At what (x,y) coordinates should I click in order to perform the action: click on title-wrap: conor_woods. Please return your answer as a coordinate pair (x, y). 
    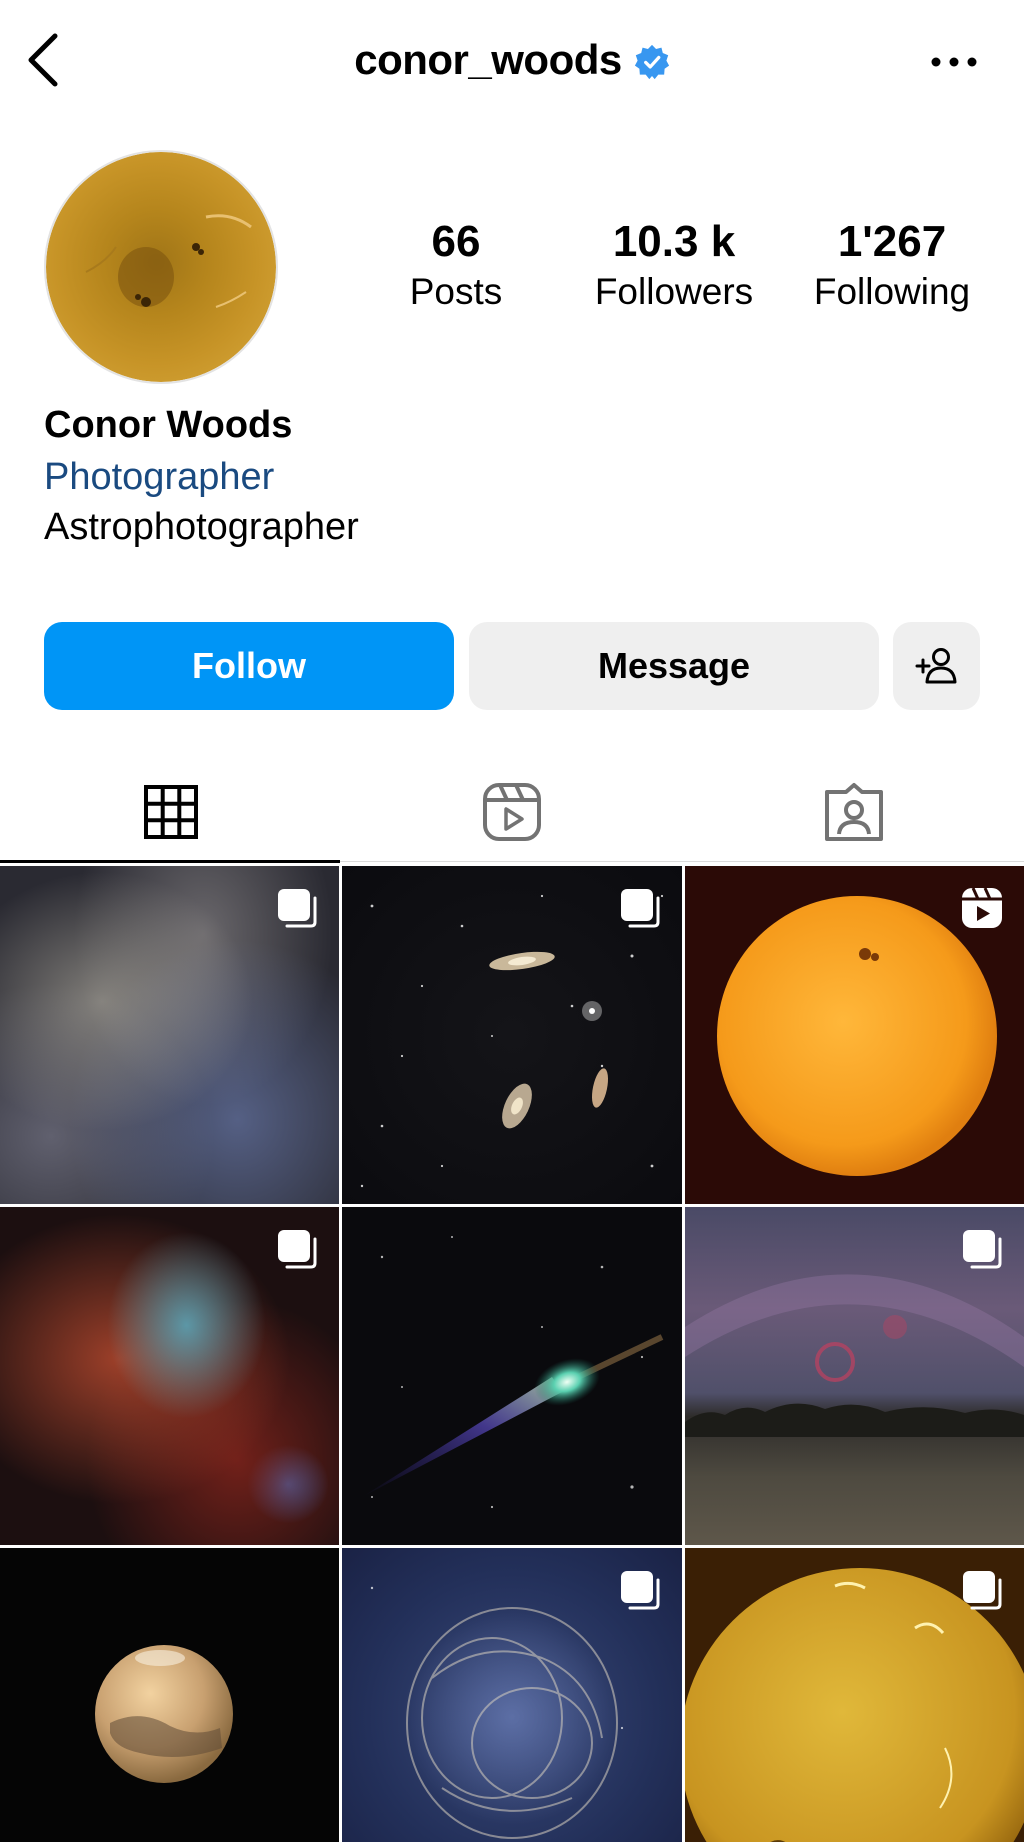
    Looking at the image, I should click on (512, 60).